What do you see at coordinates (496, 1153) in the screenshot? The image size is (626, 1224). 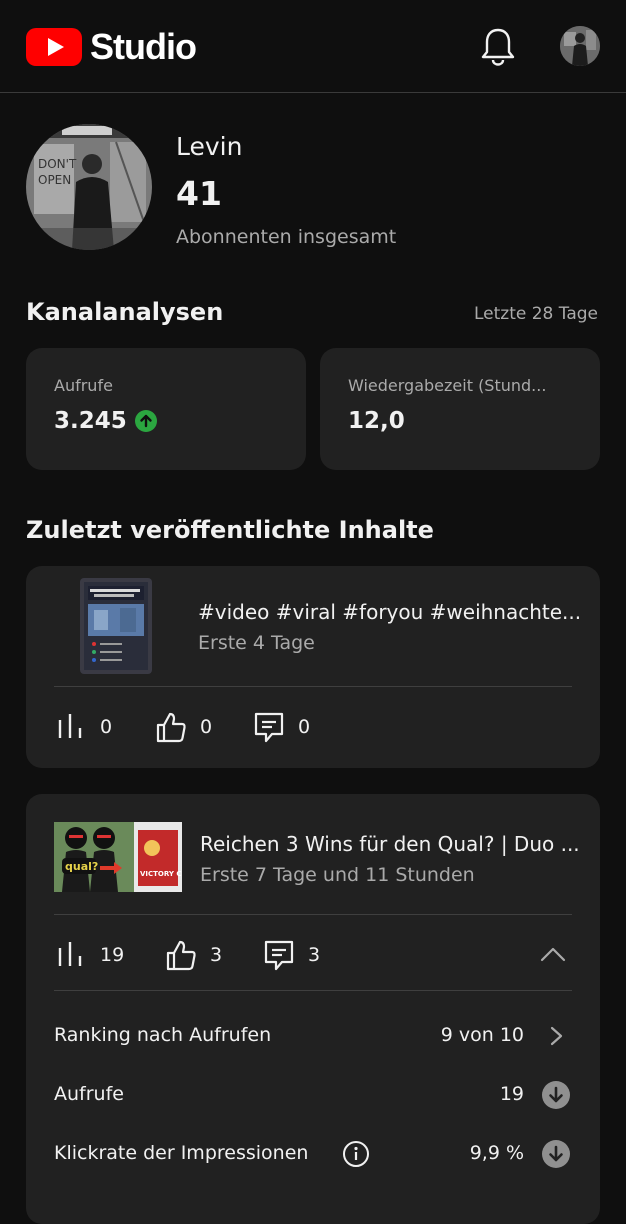 I see `ctr-value: 9,9 %` at bounding box center [496, 1153].